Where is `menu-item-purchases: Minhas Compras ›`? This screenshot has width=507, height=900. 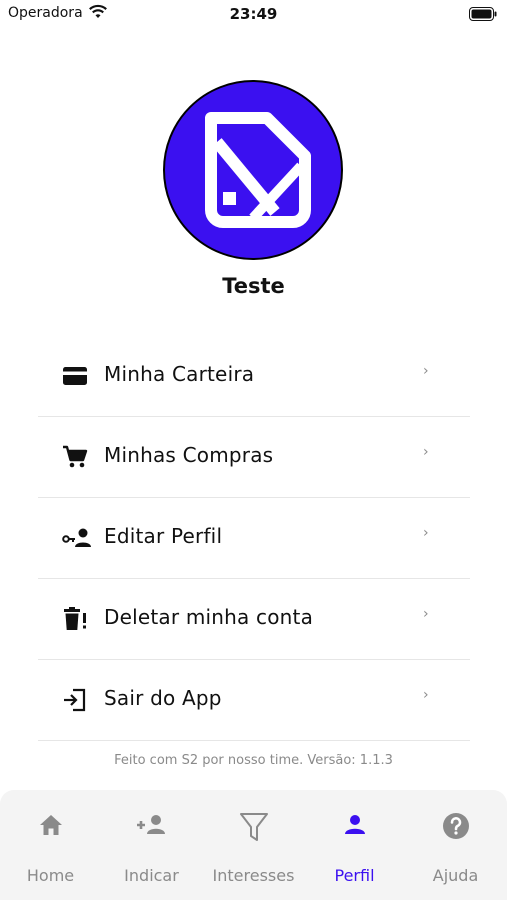 menu-item-purchases: Minhas Compras › is located at coordinates (254, 457).